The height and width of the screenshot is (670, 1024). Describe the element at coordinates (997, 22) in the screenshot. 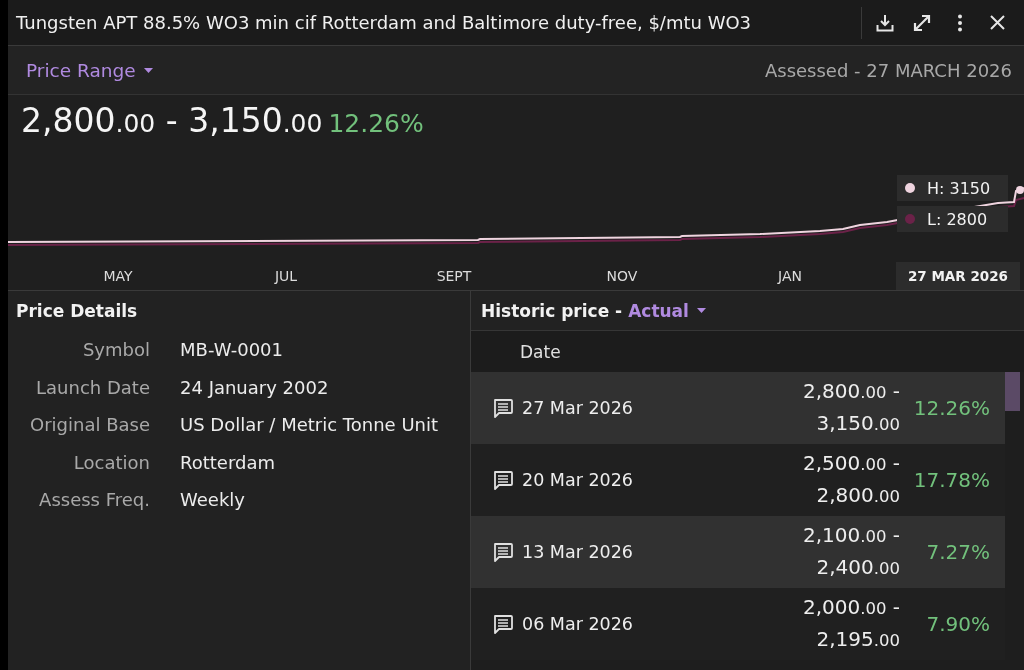

I see `close-icon` at that location.